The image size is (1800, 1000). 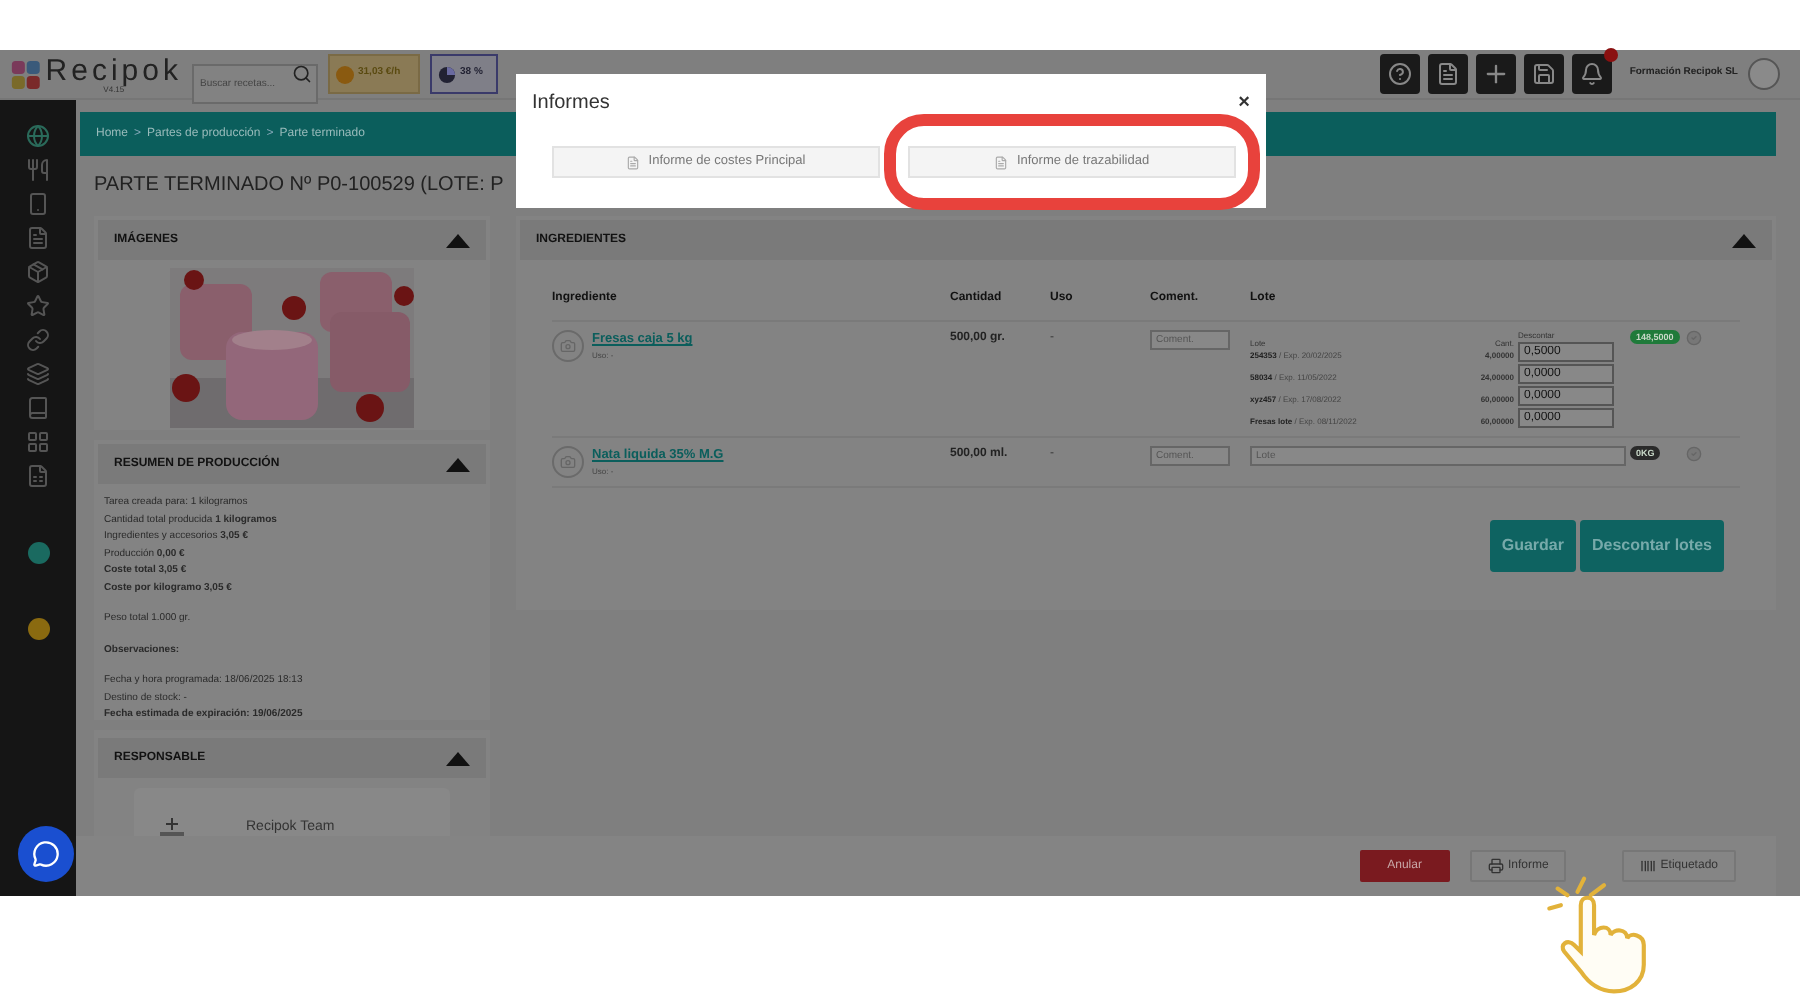 What do you see at coordinates (1651, 546) in the screenshot?
I see `action-button: Descontar lotes` at bounding box center [1651, 546].